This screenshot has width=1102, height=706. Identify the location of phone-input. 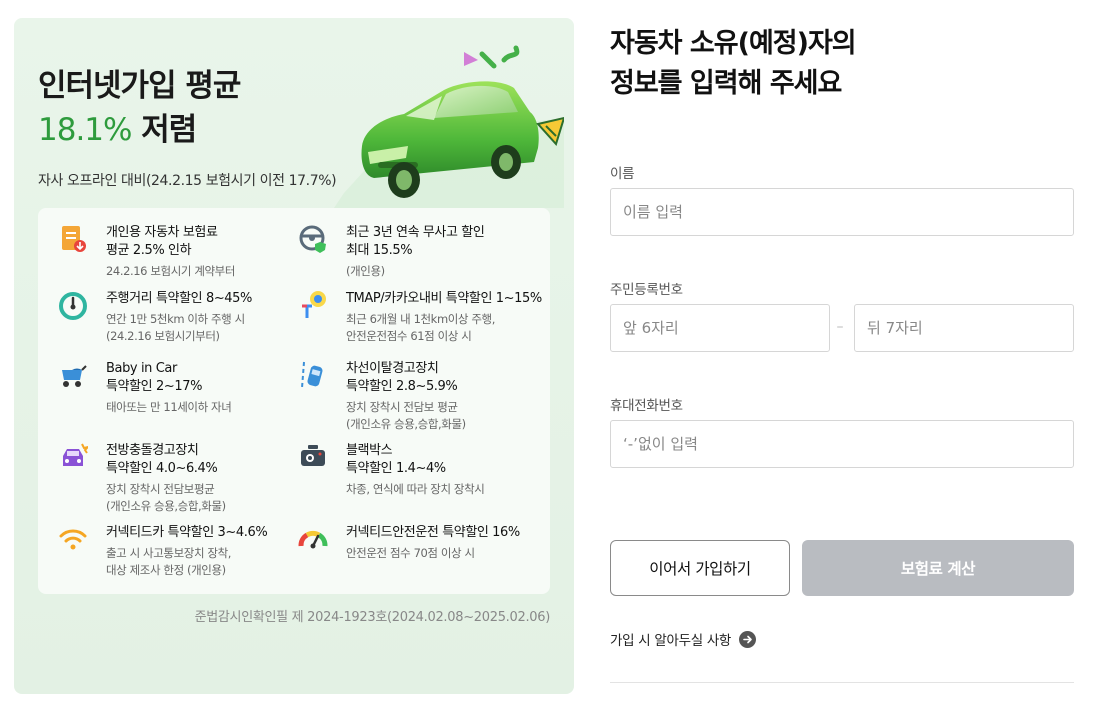
(842, 444).